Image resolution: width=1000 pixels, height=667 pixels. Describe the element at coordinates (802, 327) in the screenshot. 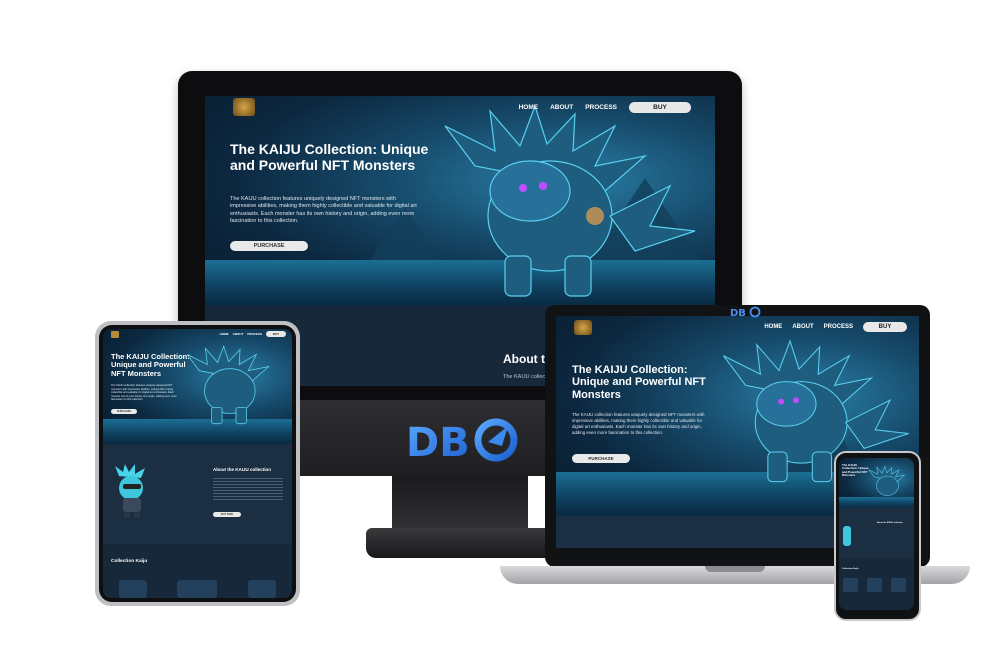

I see `laptop-nav-about: ABOUT` at that location.